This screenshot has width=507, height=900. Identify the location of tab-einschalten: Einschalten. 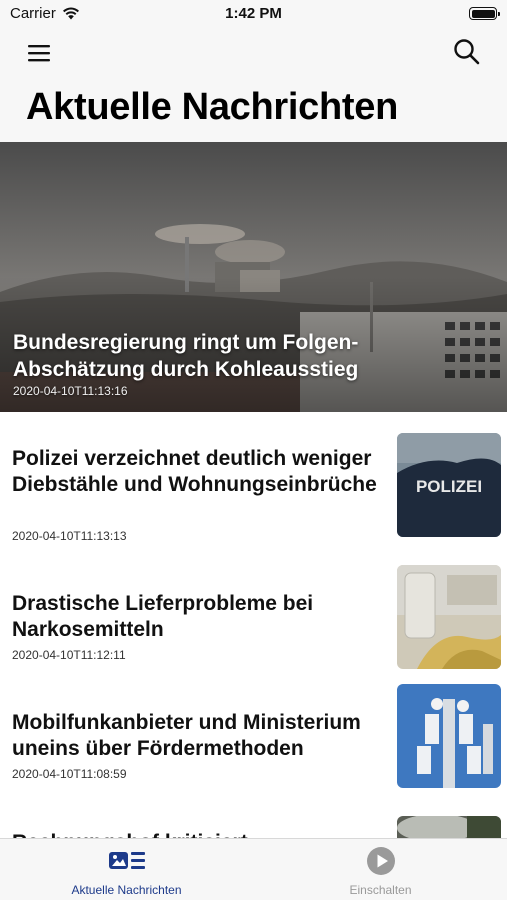
(380, 869).